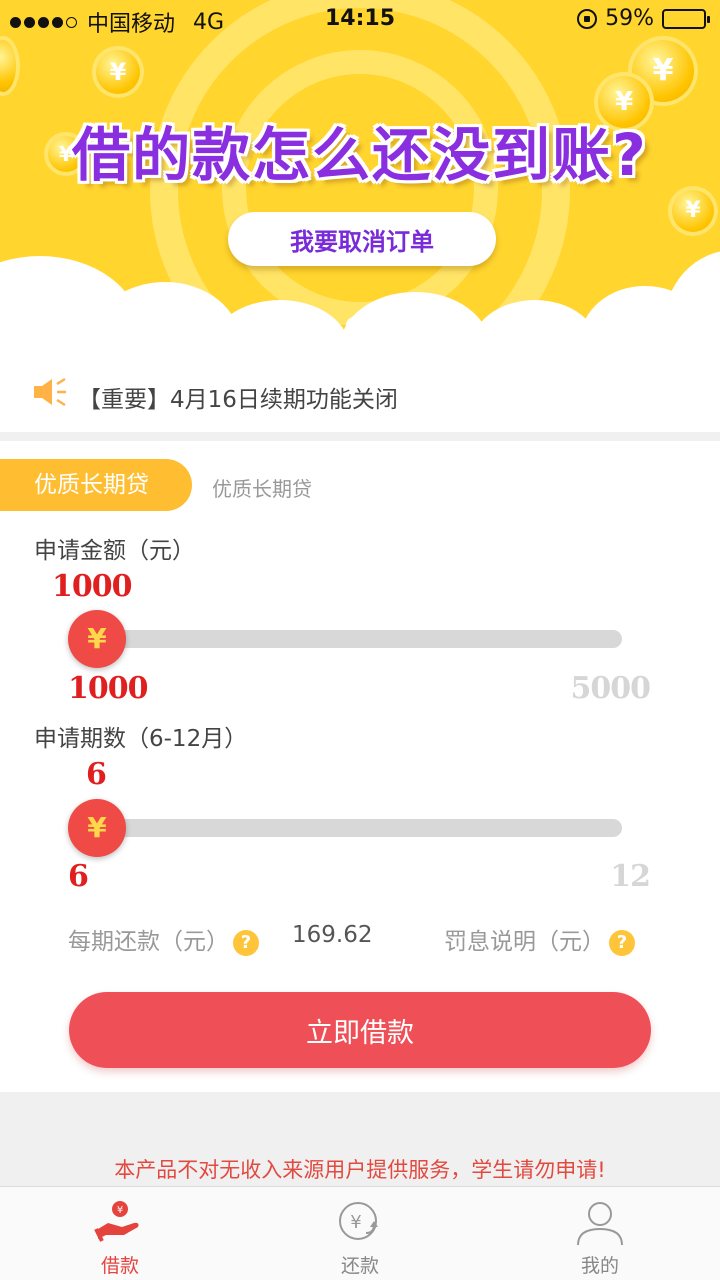 The image size is (720, 1280). I want to click on tab-repay: ¥ 还款, so click(360, 1233).